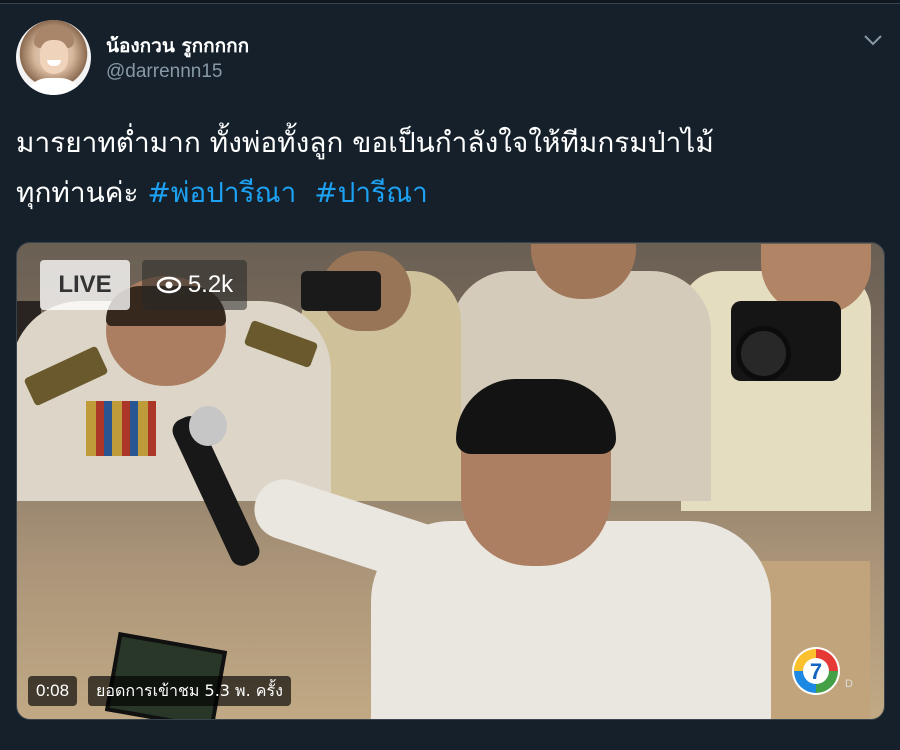 The height and width of the screenshot is (750, 900). I want to click on user-handle: @darrennn15, so click(164, 72).